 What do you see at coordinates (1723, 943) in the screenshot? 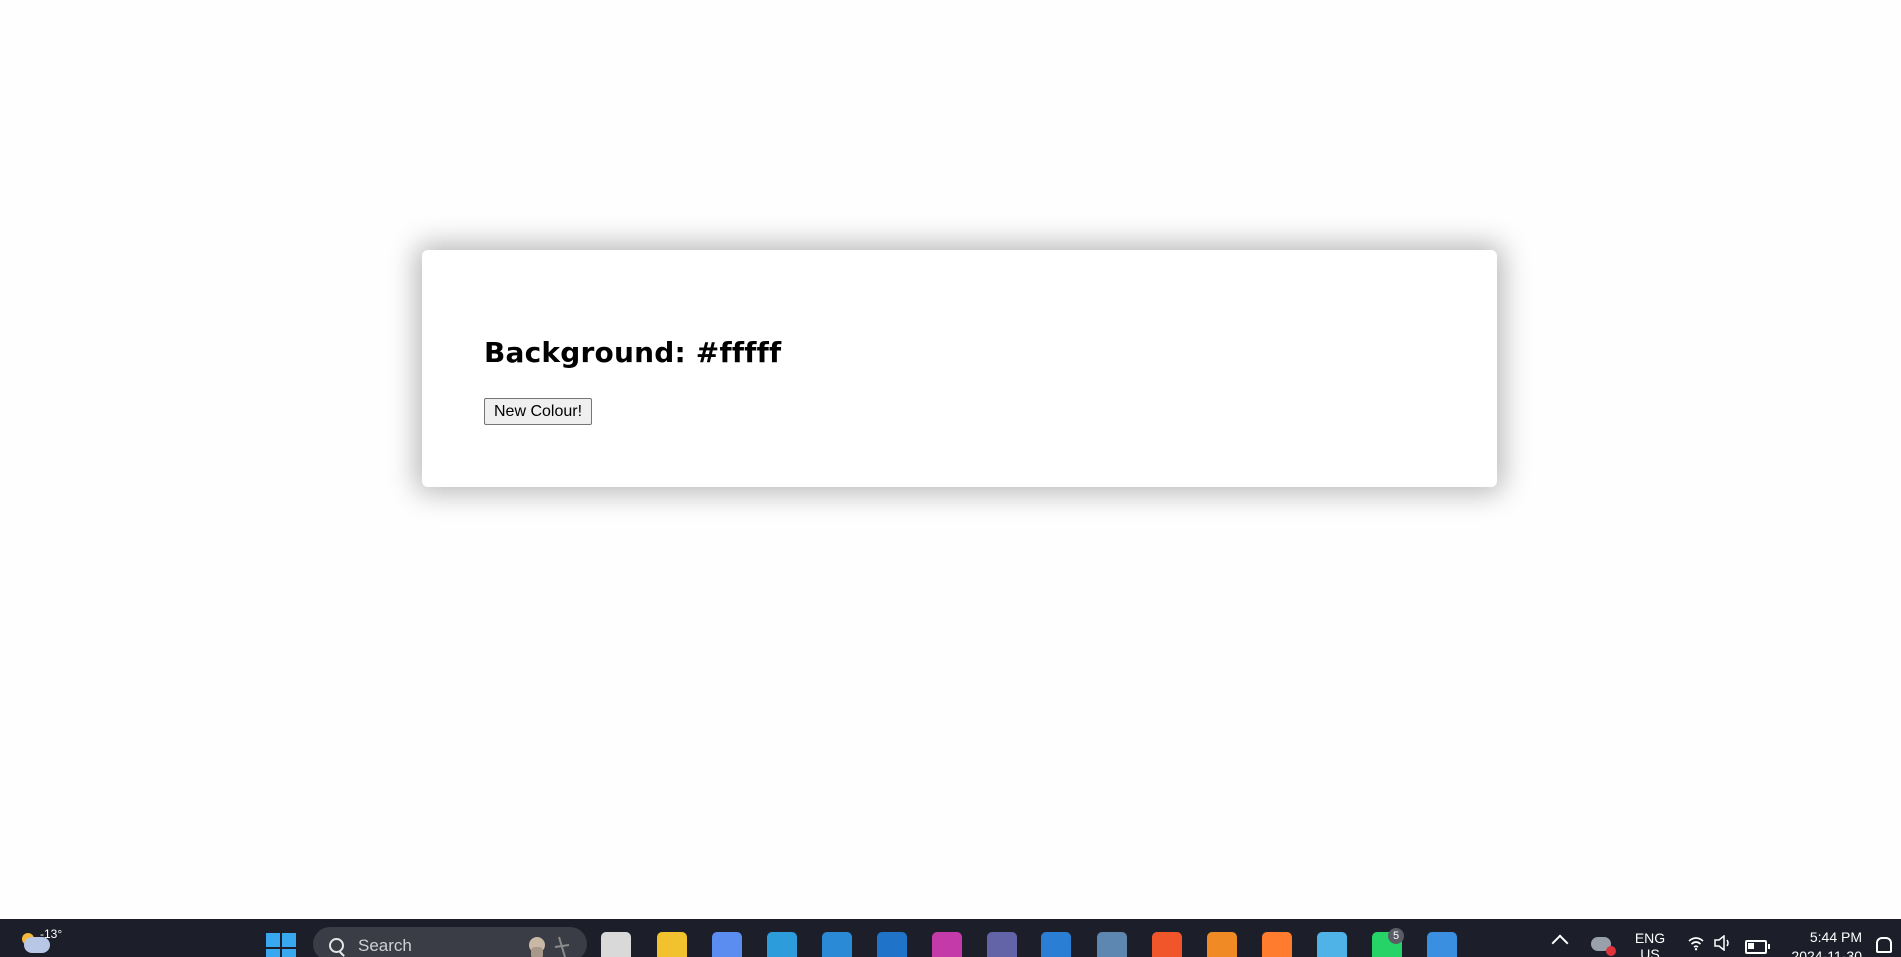
I see `volume-icon` at bounding box center [1723, 943].